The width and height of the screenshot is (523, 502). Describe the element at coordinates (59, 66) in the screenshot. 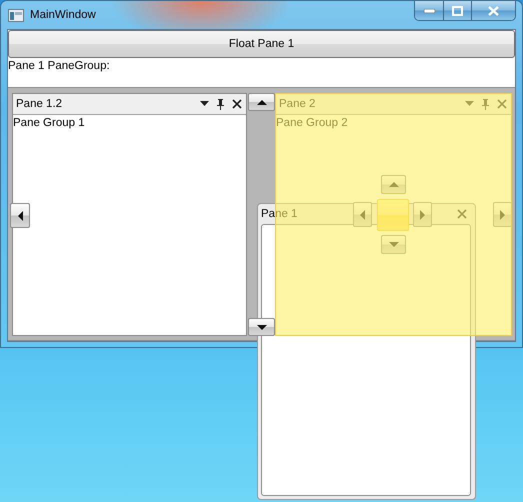

I see `pane-group-label: Pane 1 PaneGroup:` at that location.